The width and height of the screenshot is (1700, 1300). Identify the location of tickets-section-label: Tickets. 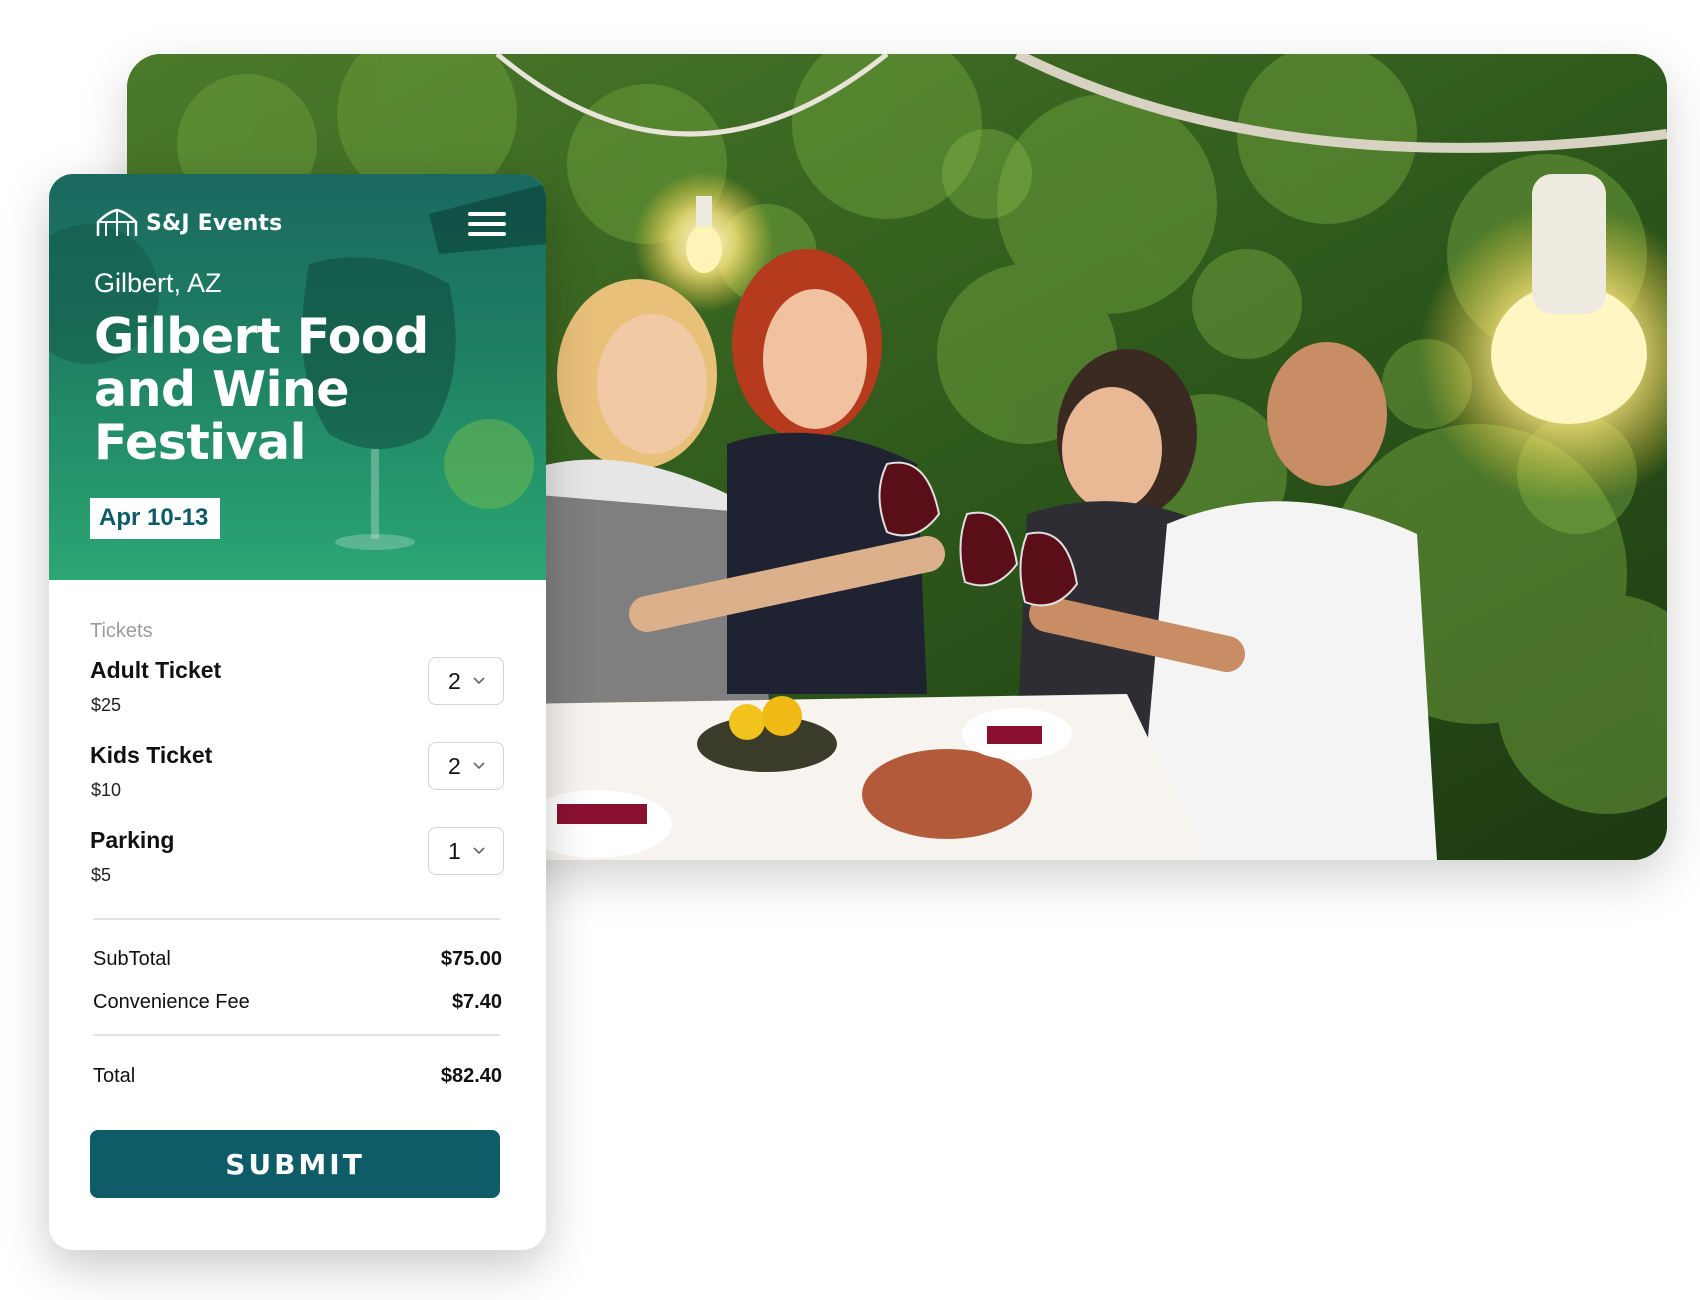
(121, 631).